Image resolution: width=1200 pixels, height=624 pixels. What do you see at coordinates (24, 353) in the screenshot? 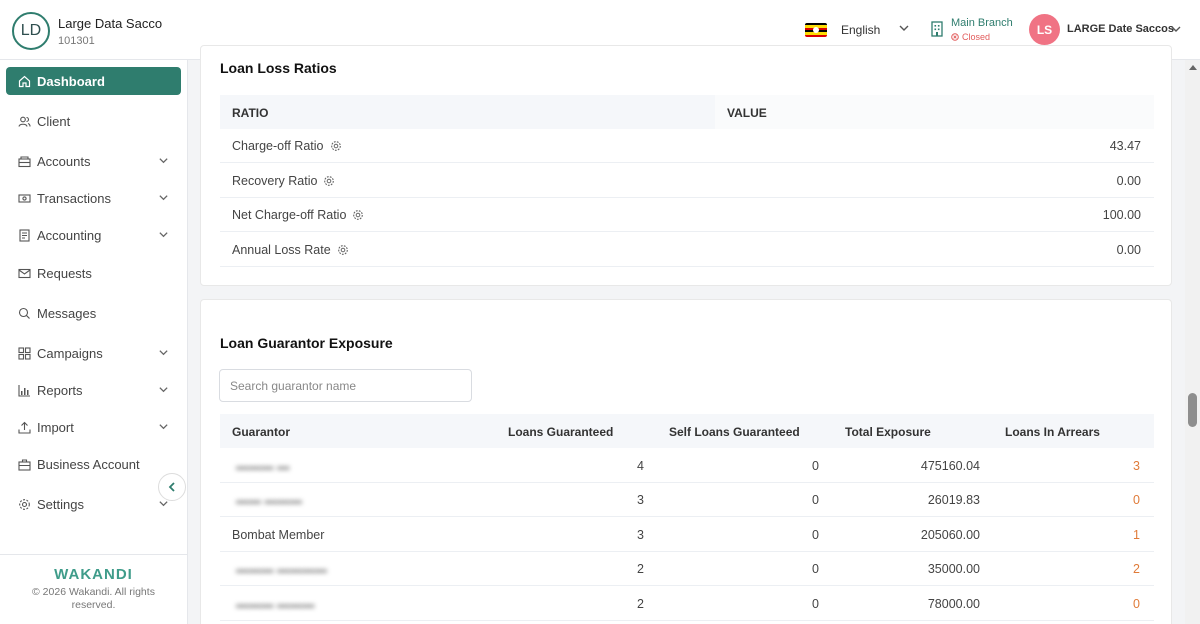
I see `grid-icon` at bounding box center [24, 353].